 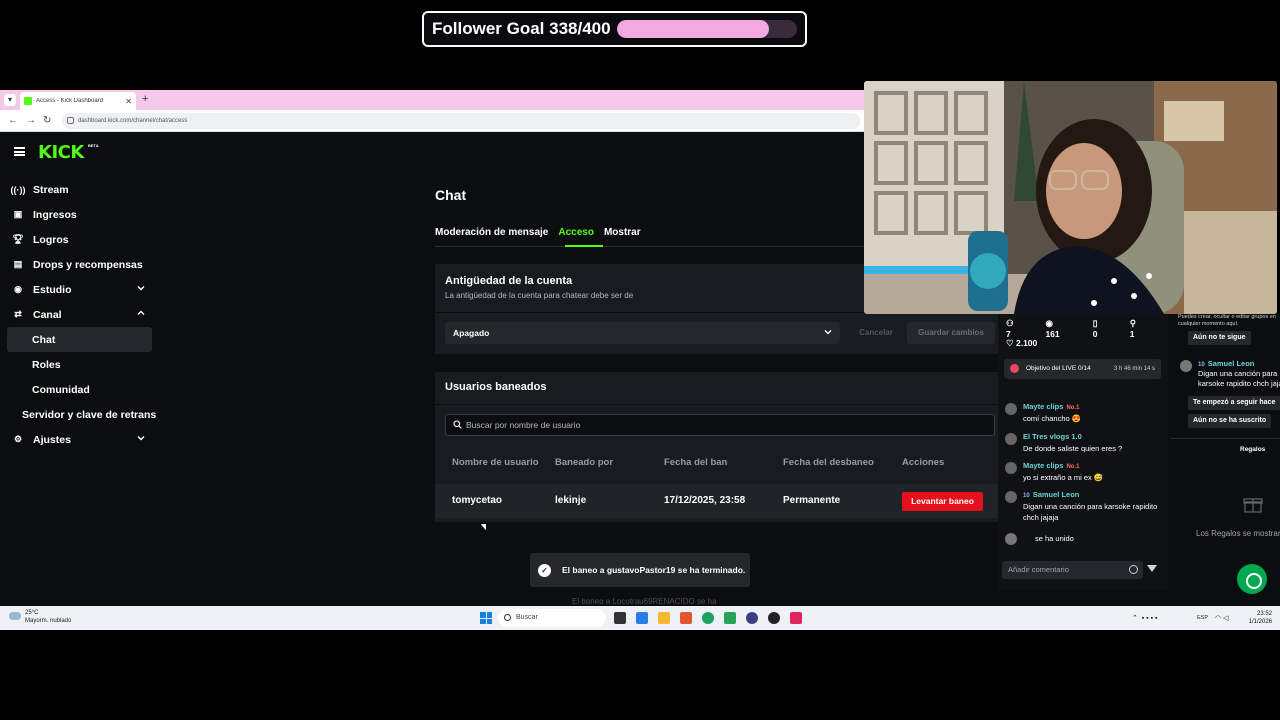 What do you see at coordinates (80, 314) in the screenshot?
I see `sidebar-item-canal: ⇄ Canal` at bounding box center [80, 314].